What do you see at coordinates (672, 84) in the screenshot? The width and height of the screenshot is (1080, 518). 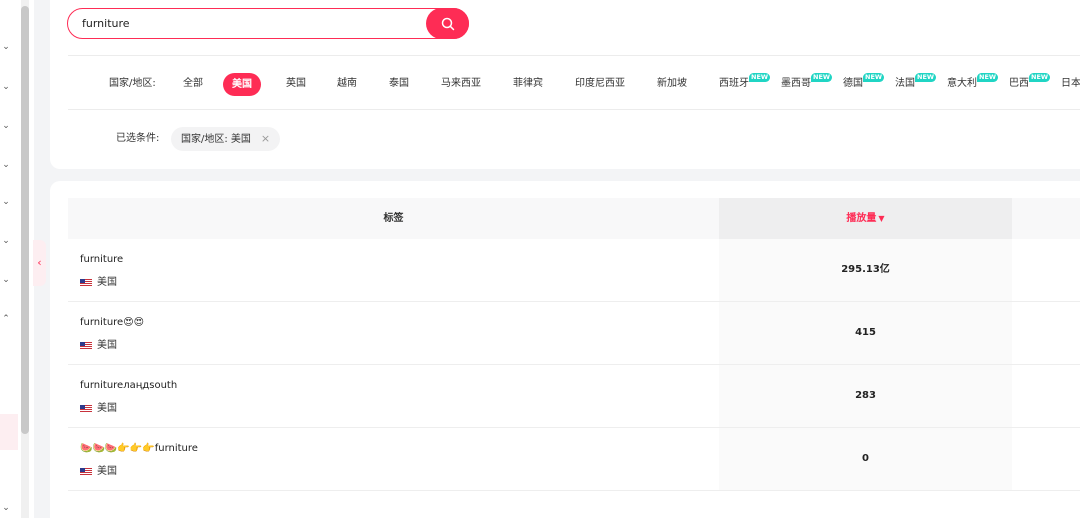 I see `region-option-singapore: 新加坡` at bounding box center [672, 84].